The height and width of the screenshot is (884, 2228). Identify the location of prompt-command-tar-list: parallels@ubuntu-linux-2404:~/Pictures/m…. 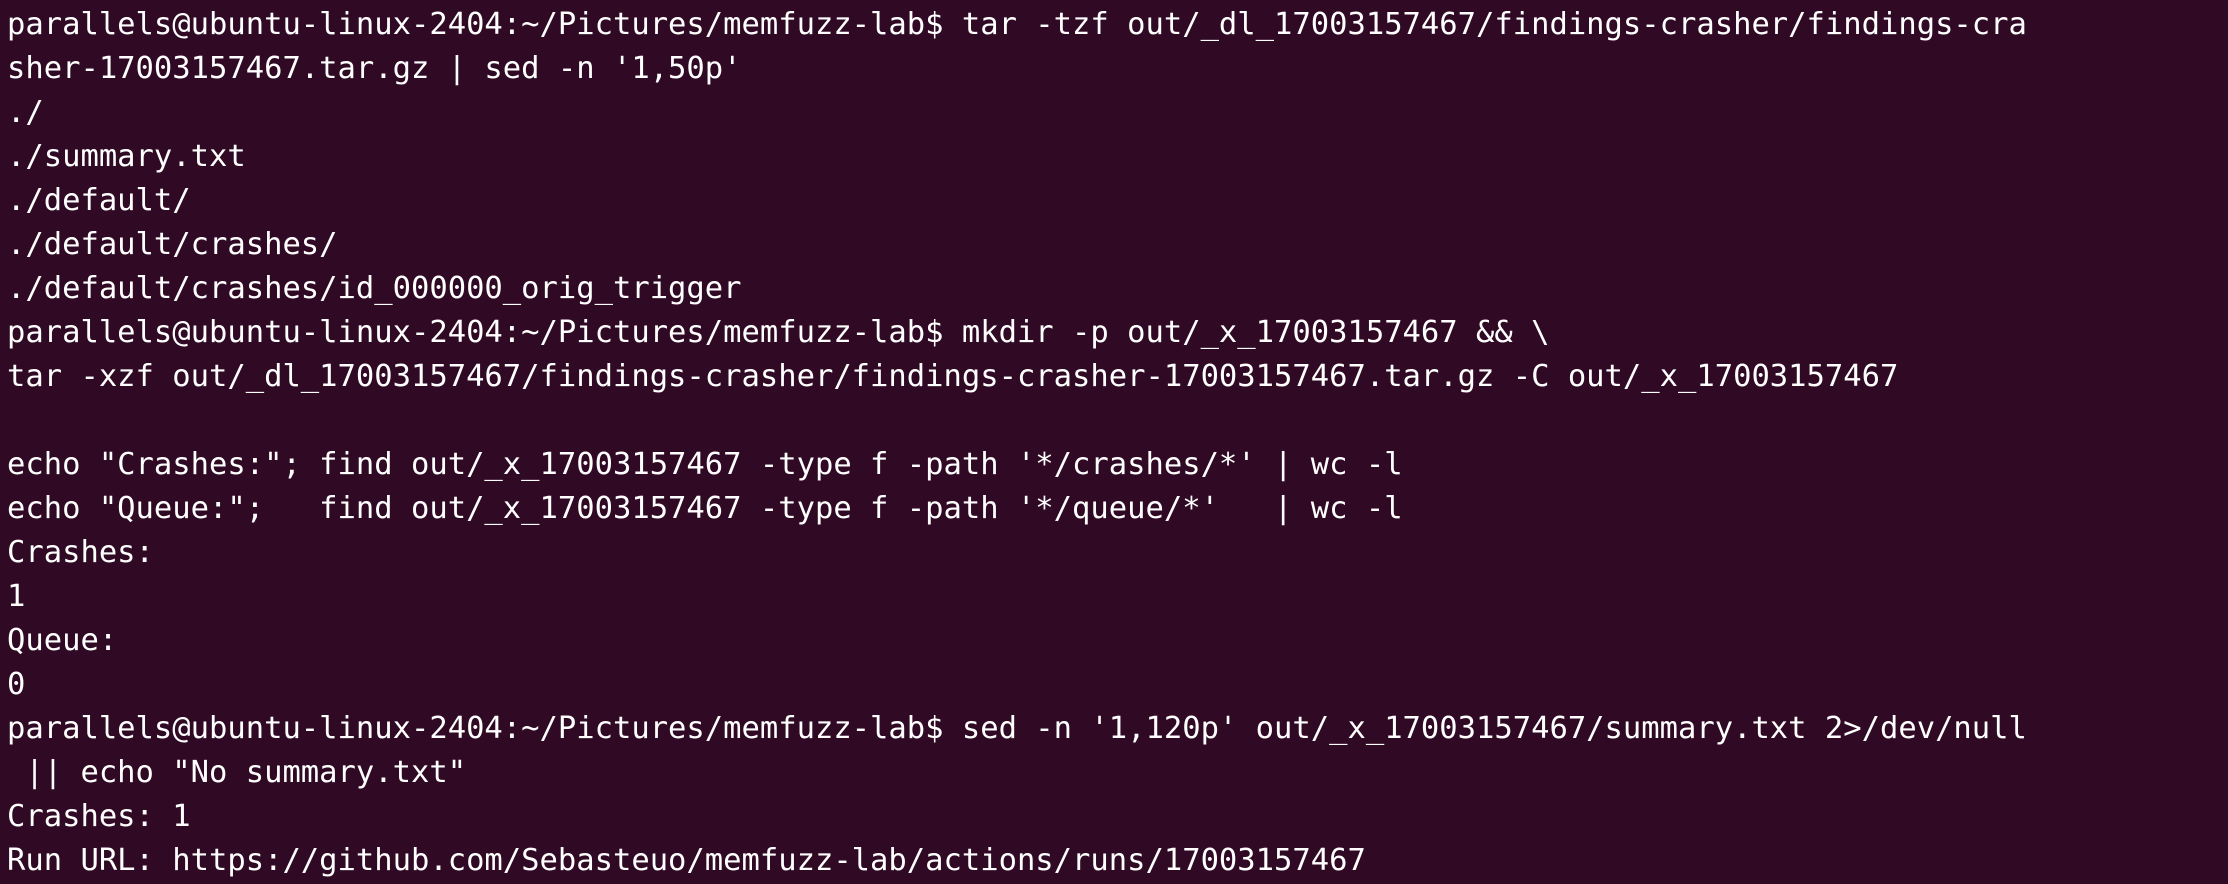
(1017, 24).